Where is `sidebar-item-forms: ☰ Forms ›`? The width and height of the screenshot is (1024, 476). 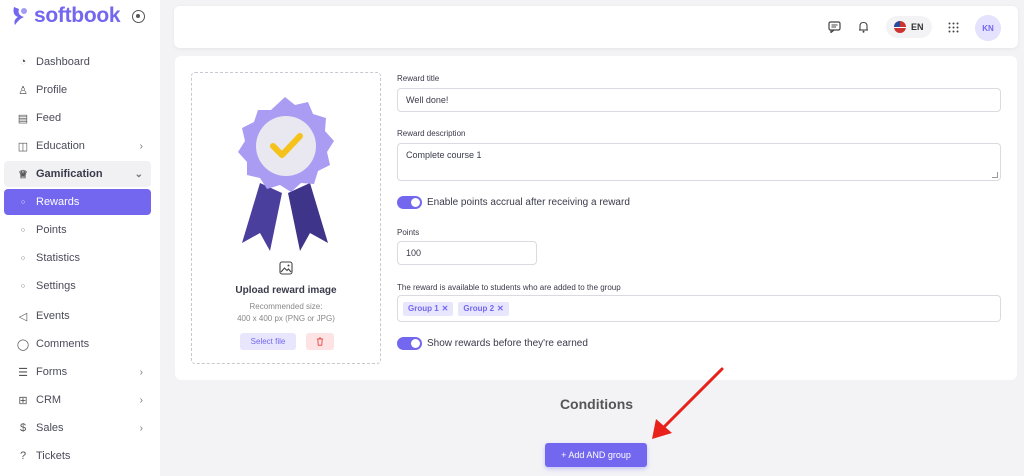
sidebar-item-forms: ☰ Forms › is located at coordinates (77, 372).